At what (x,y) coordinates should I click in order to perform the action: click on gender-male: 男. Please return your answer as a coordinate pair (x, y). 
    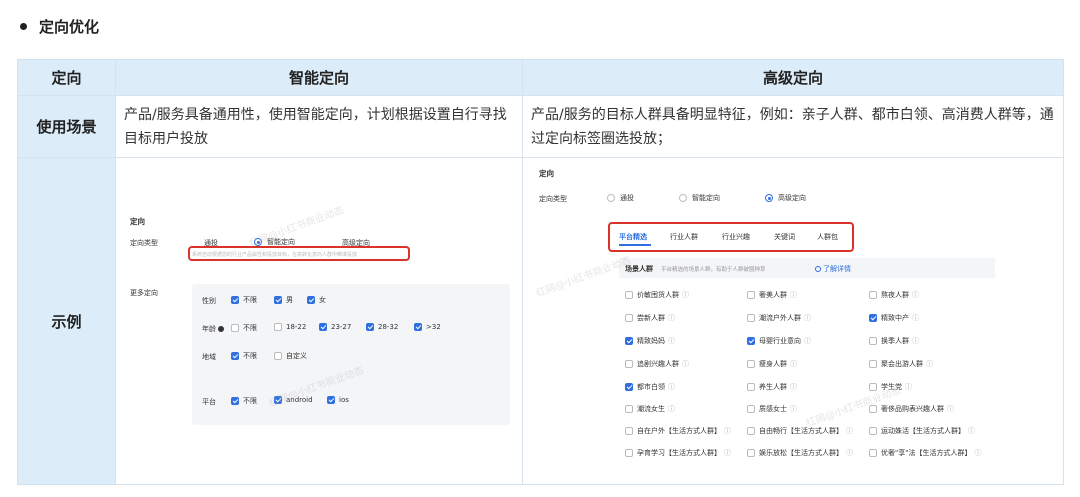
    Looking at the image, I should click on (283, 300).